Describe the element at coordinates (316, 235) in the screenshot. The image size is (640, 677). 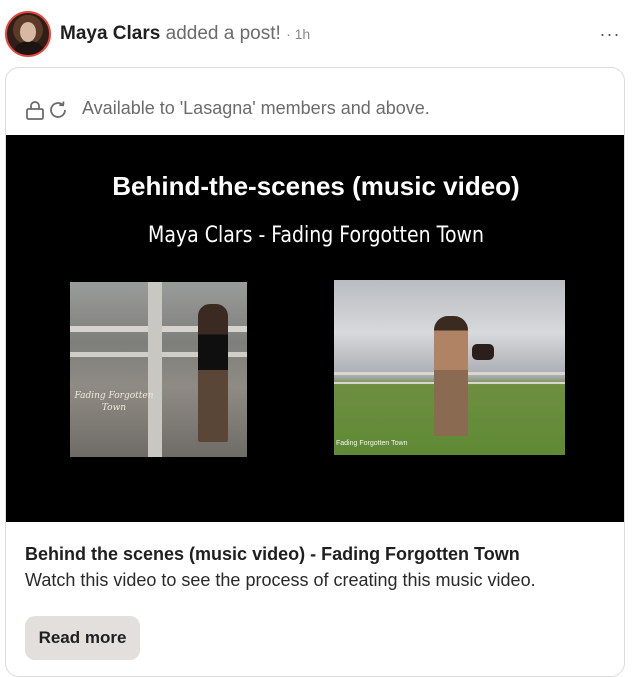
I see `video-subtitle: Maya Clars - Fading Forgotten Town` at that location.